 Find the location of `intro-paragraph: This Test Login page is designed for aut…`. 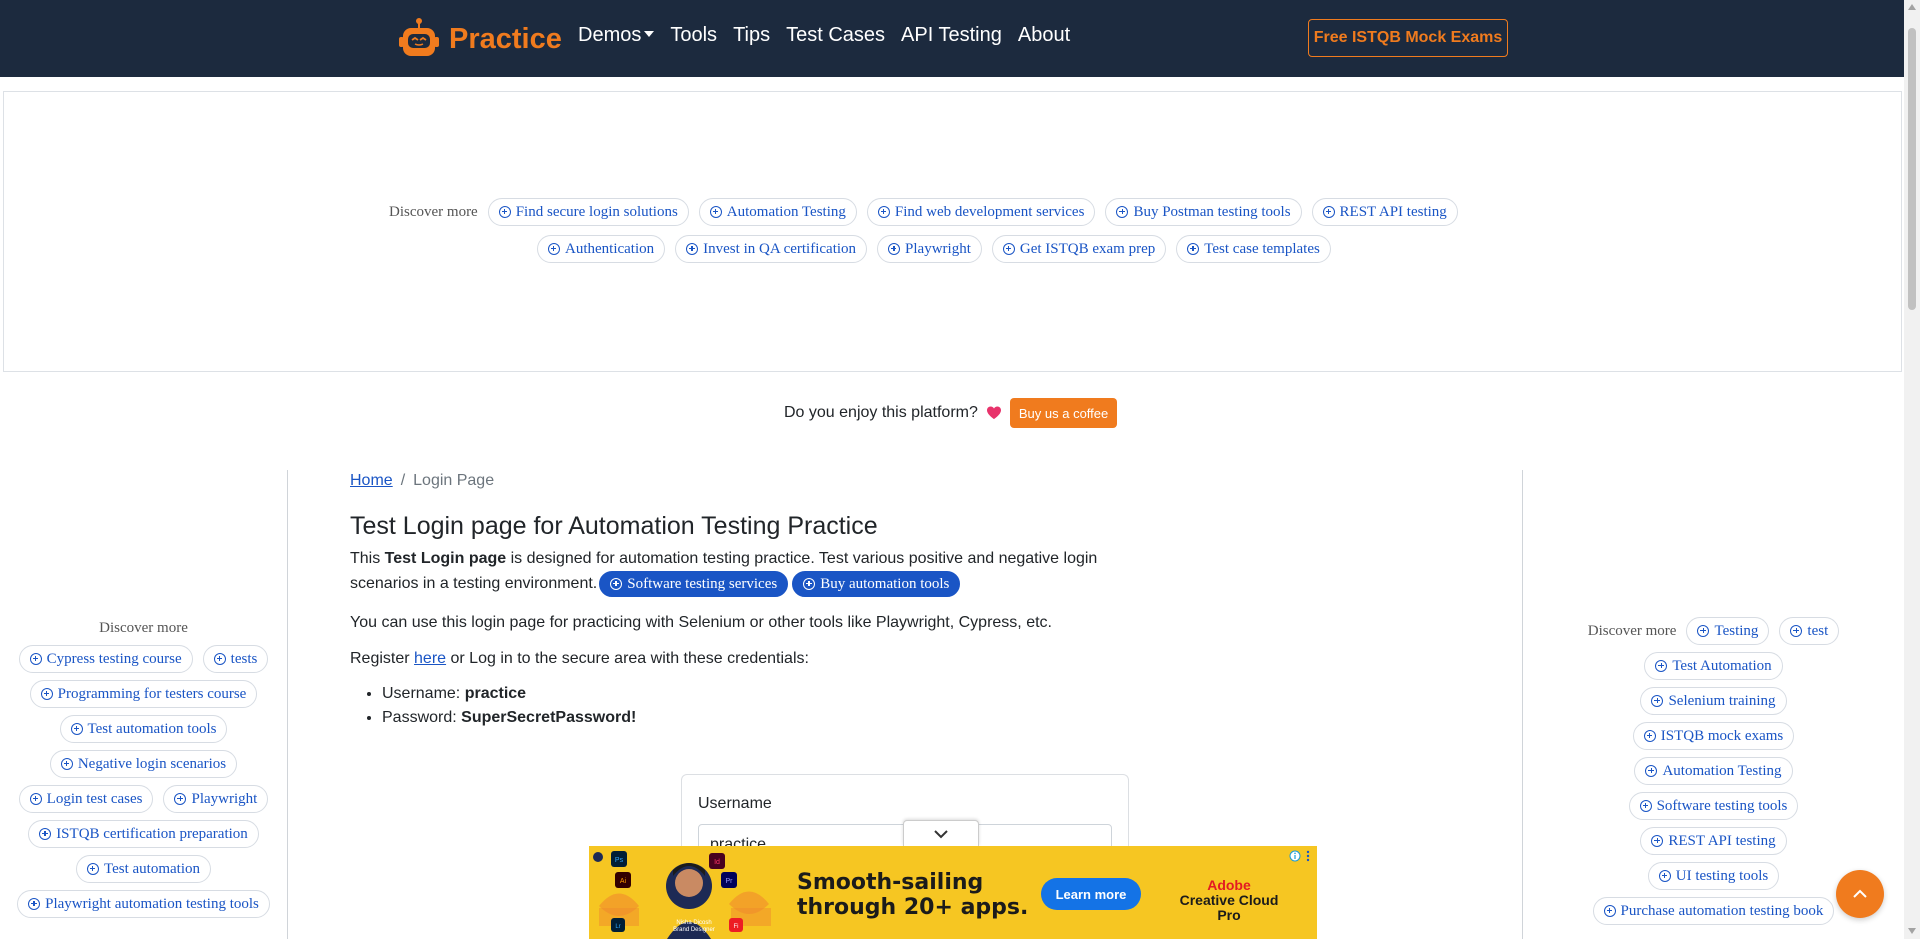

intro-paragraph: This Test Login page is designed for aut… is located at coordinates (760, 572).